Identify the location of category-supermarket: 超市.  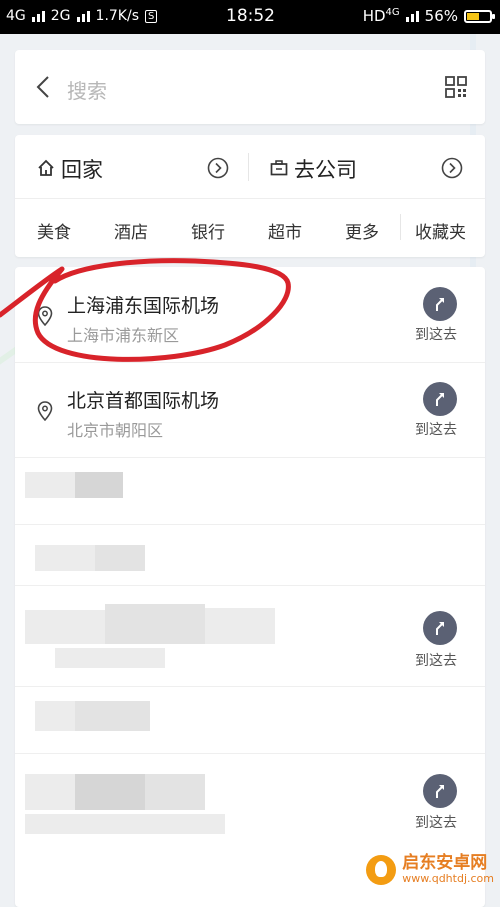
(285, 230).